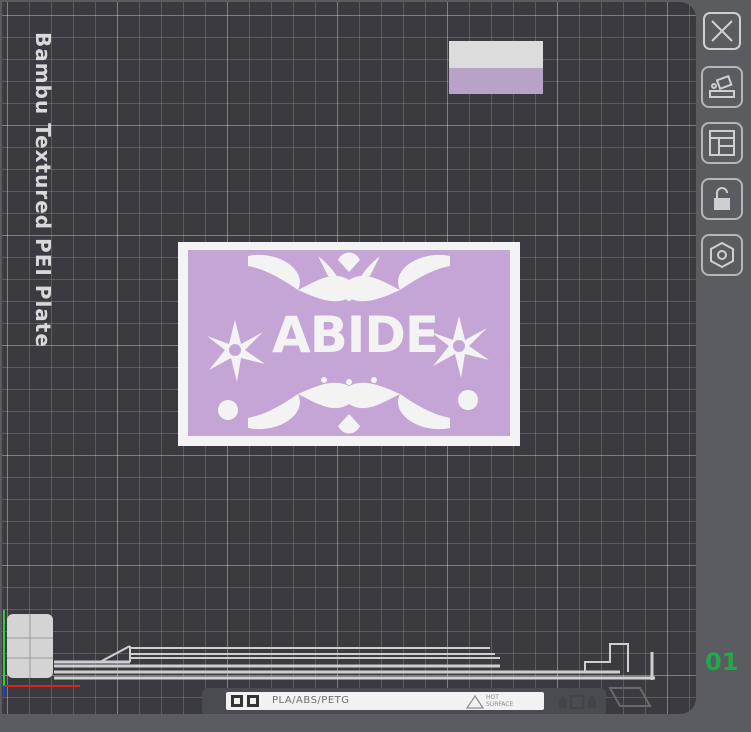  Describe the element at coordinates (329, 653) in the screenshot. I see `plate-calibration-markings` at that location.